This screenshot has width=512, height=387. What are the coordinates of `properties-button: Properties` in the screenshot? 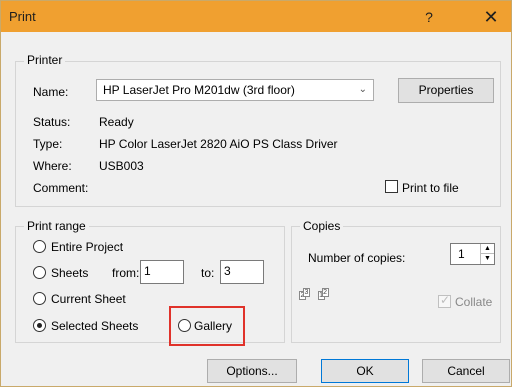 It's located at (446, 90).